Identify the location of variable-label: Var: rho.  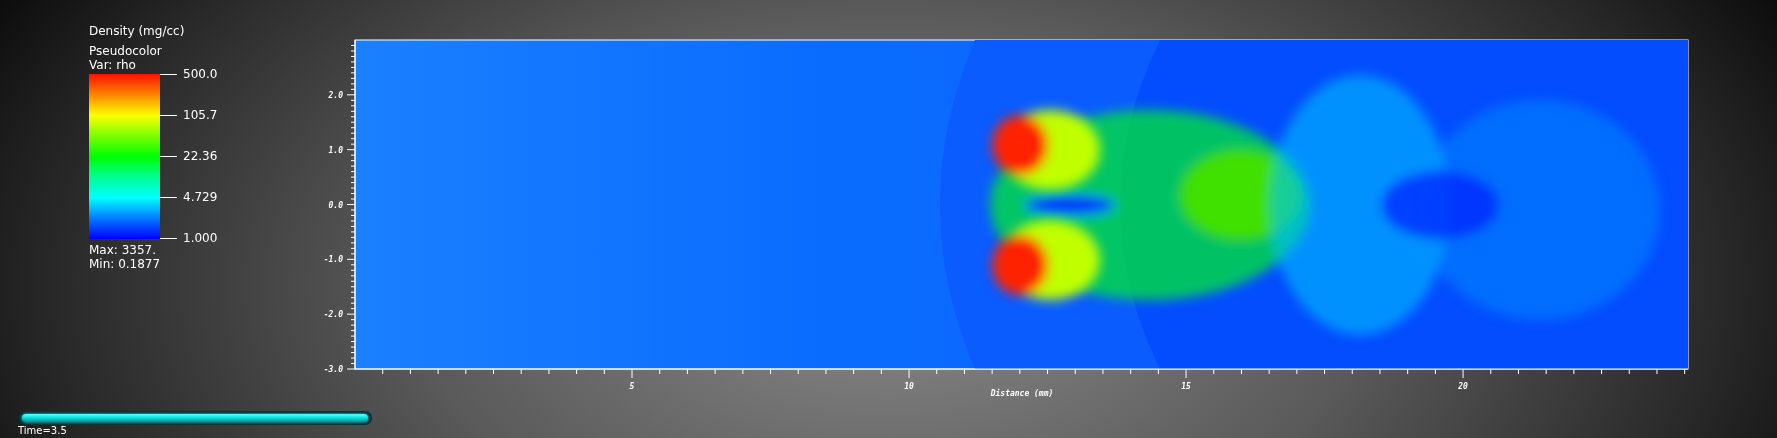
(113, 65).